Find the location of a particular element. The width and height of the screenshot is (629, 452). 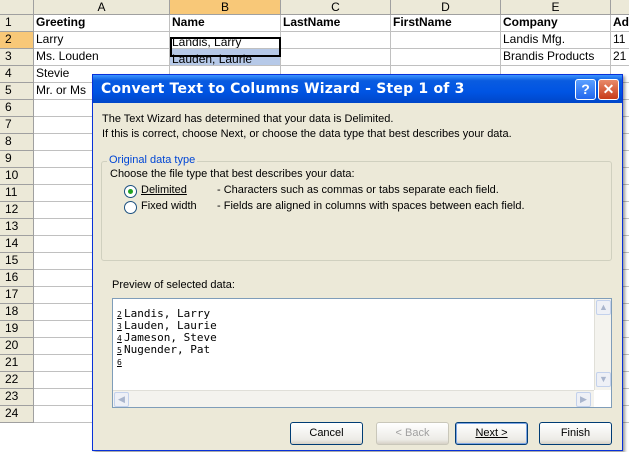

cell-c1: LastName is located at coordinates (336, 23).